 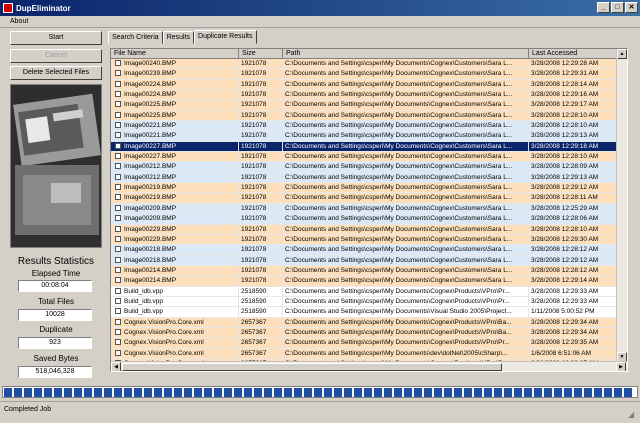 What do you see at coordinates (573, 312) in the screenshot?
I see `last-accessed-cell: 1/11/2008 5:00:52 PM` at bounding box center [573, 312].